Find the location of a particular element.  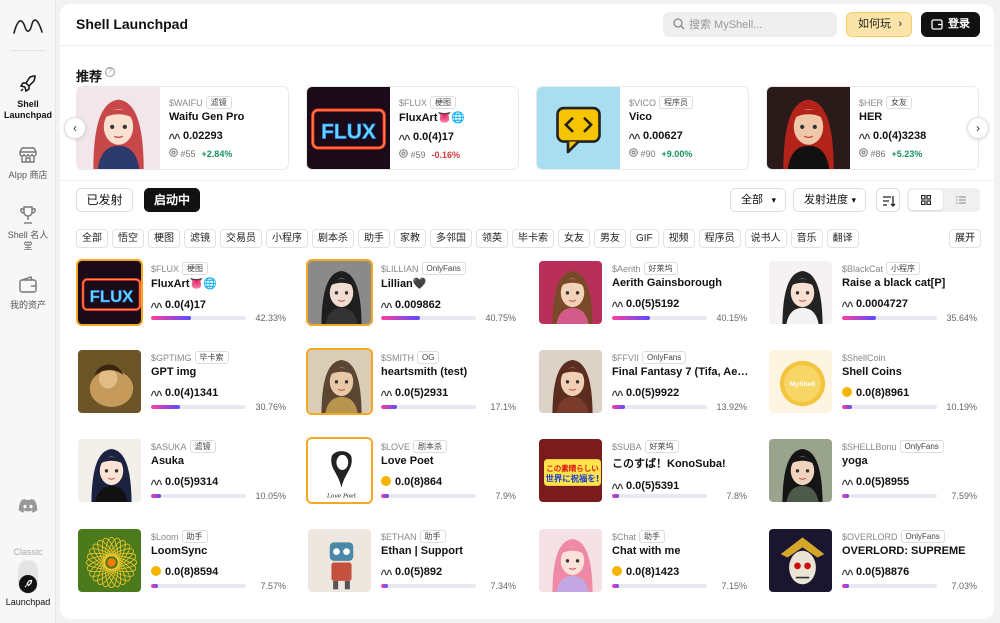

token-ticker: $VICO is located at coordinates (643, 103).